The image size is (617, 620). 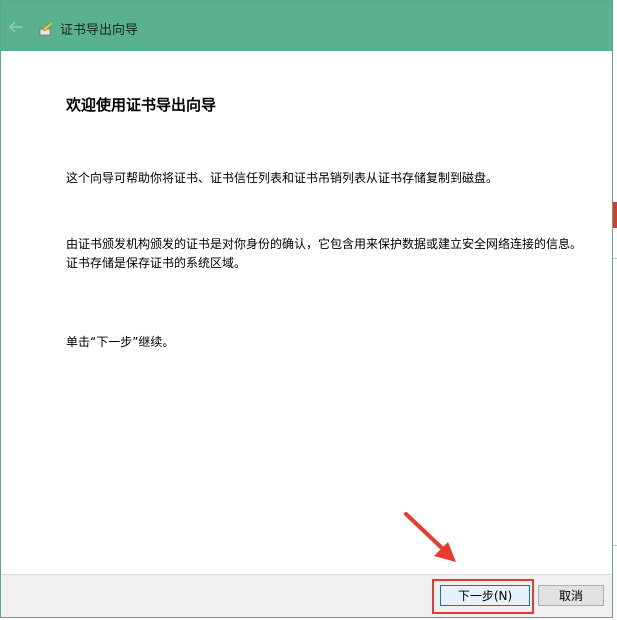 What do you see at coordinates (120, 342) in the screenshot?
I see `continue-instruction: 单击“下一步”继续。` at bounding box center [120, 342].